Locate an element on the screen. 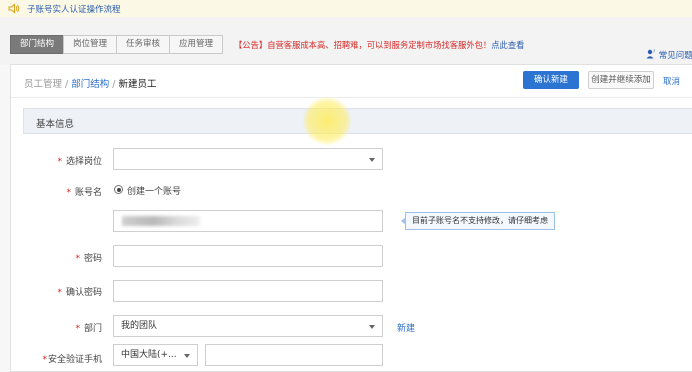 This screenshot has width=692, height=372. tab-department-structure: 部门结构 is located at coordinates (37, 44).